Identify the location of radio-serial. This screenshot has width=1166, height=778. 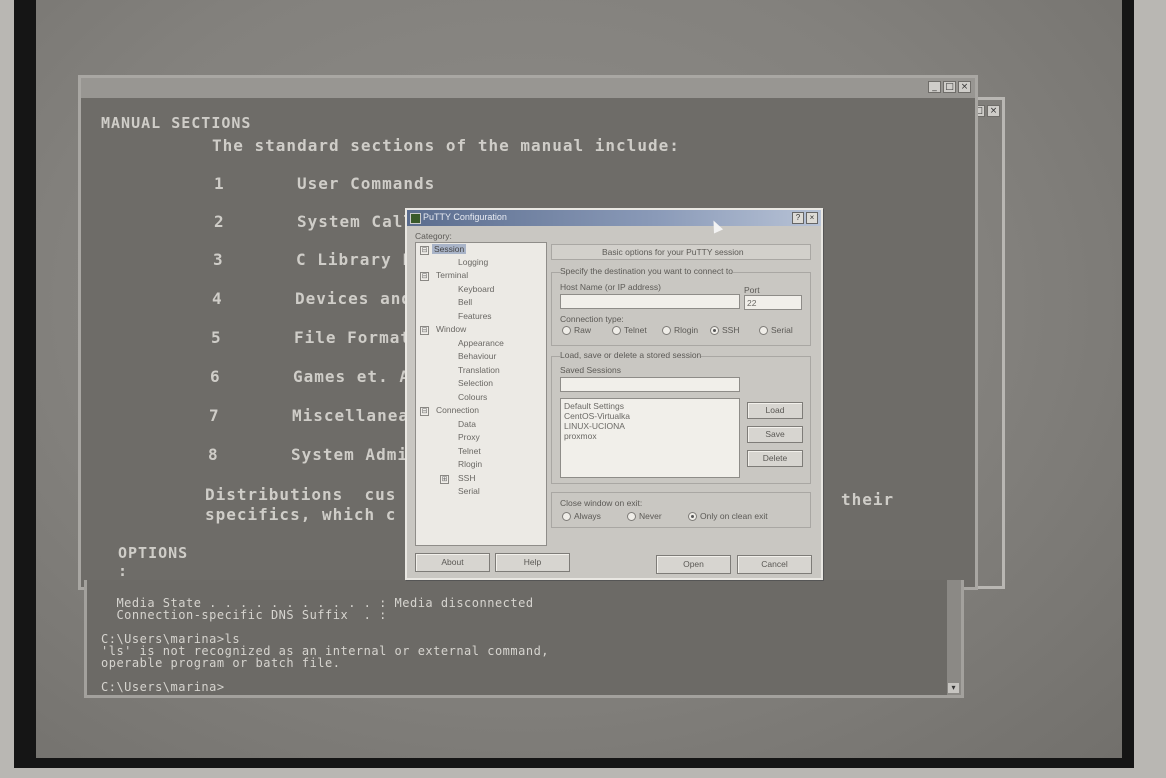
(763, 330).